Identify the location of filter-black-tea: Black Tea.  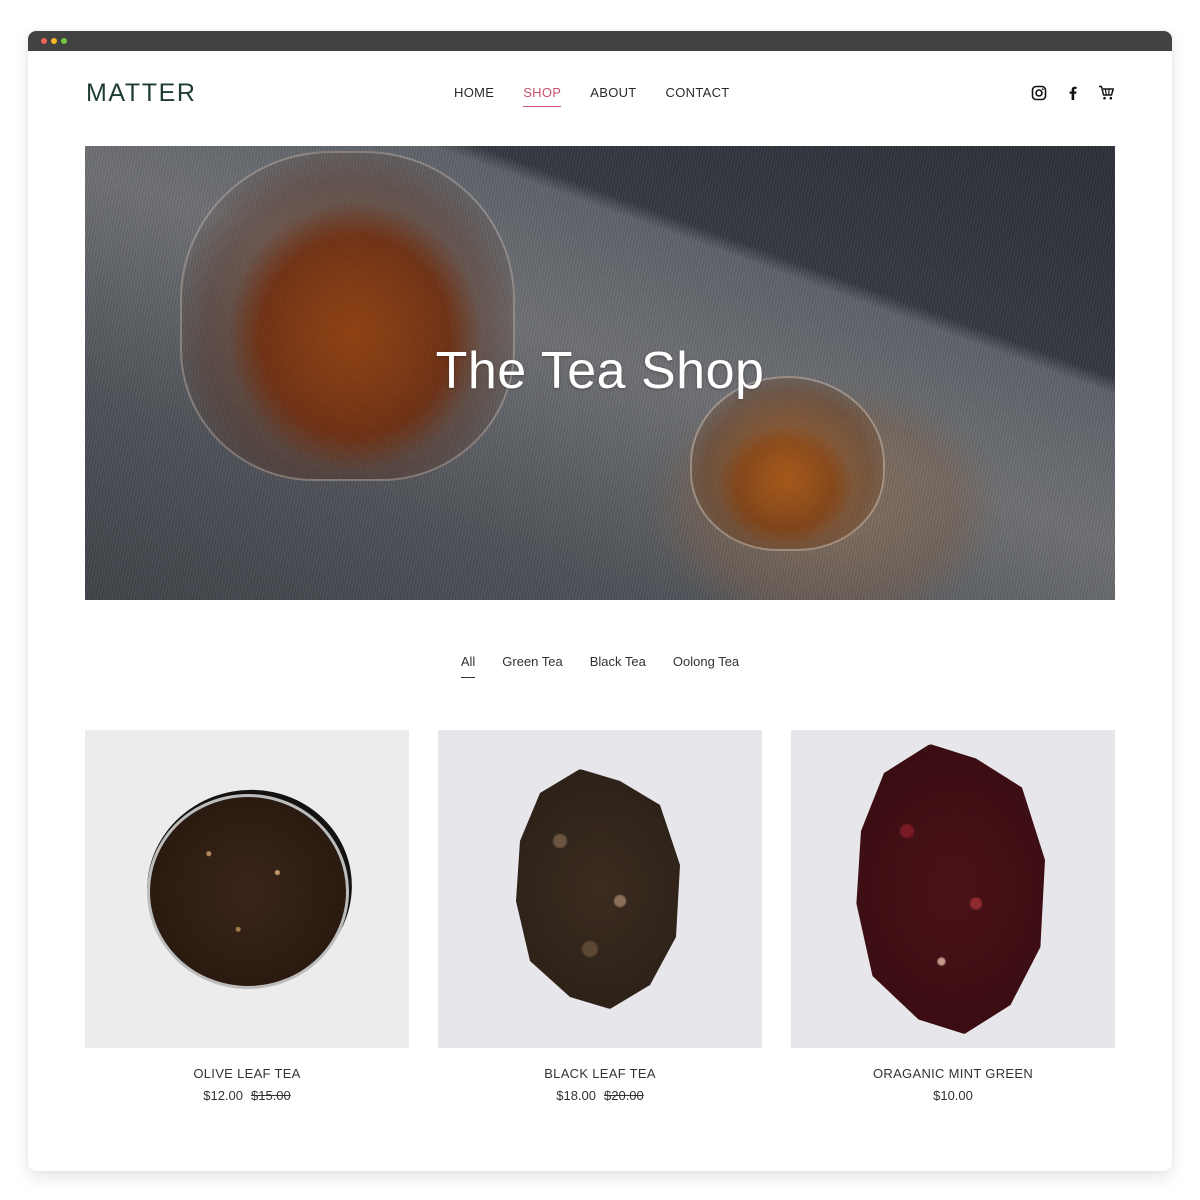
(618, 664).